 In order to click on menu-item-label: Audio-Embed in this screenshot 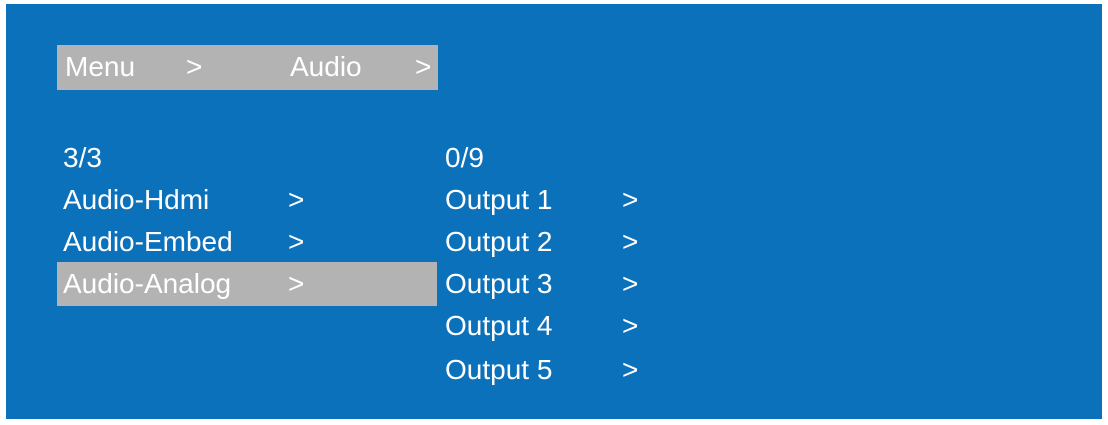, I will do `click(148, 241)`.